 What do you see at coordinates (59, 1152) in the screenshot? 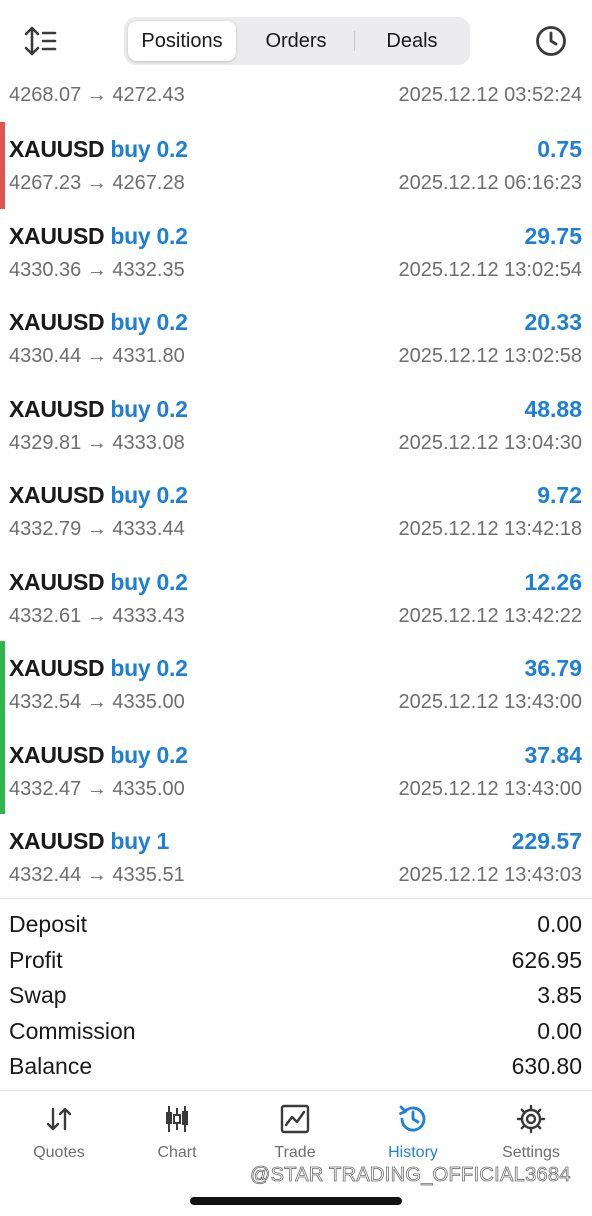
I see `tab-label: Quotes` at bounding box center [59, 1152].